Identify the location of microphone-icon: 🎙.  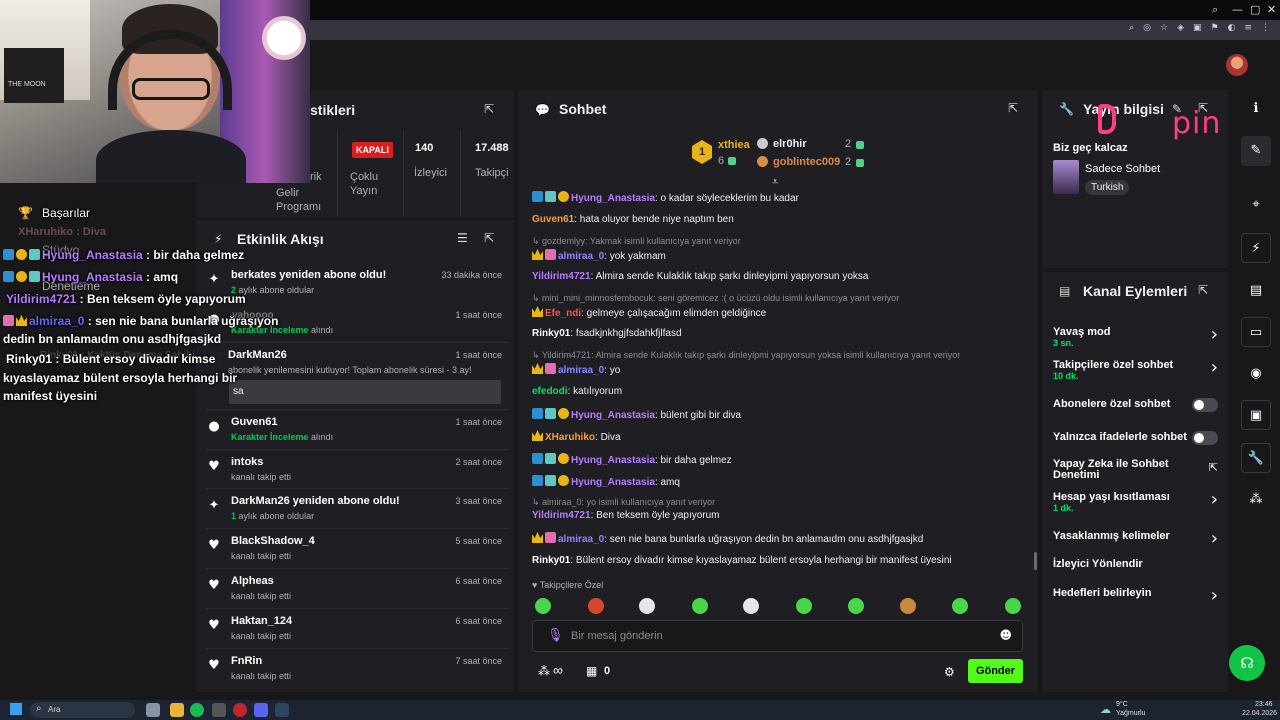
(555, 635).